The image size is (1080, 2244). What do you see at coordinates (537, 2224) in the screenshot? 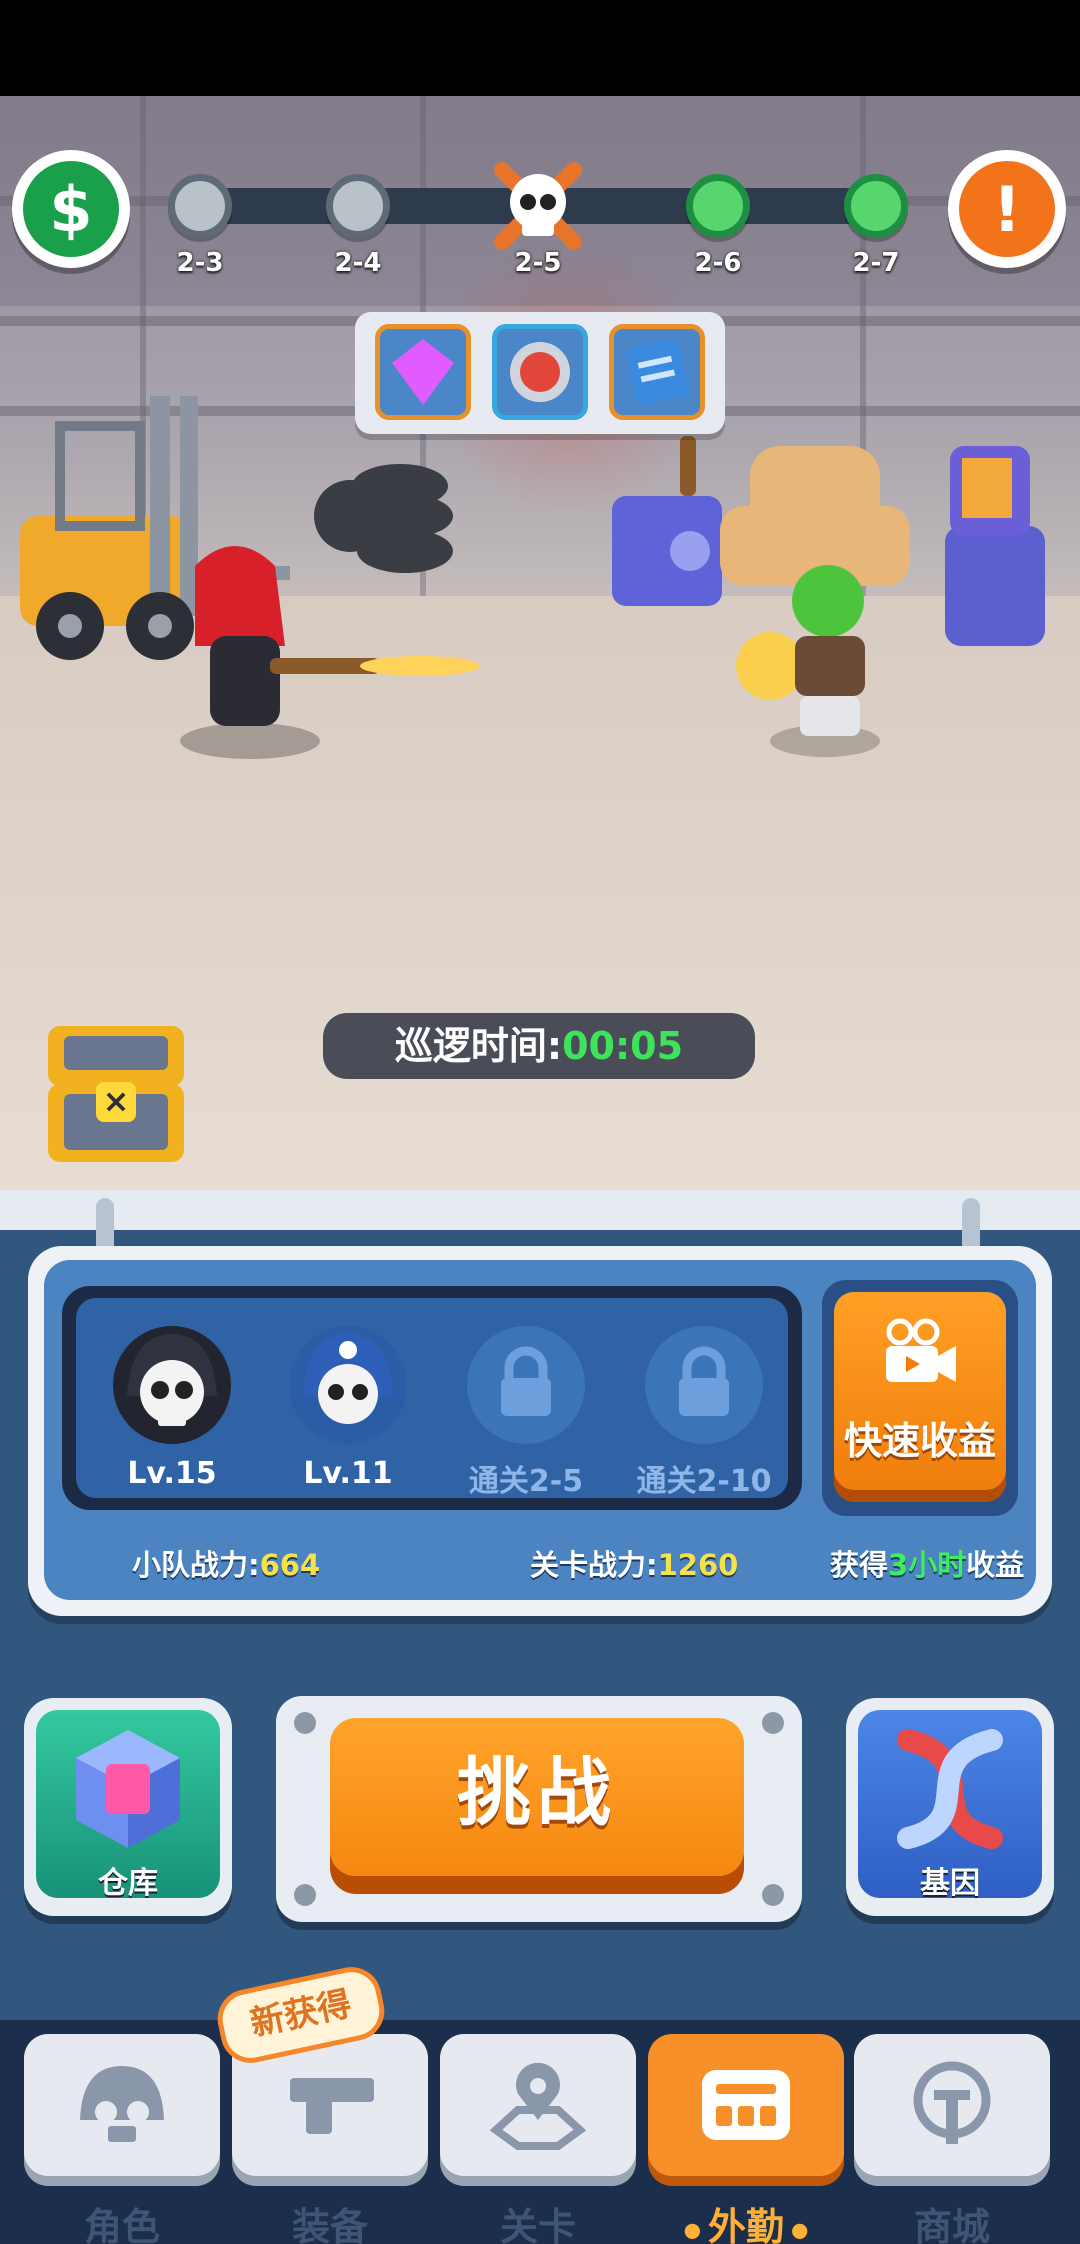
I see `nav-tab-label: 关卡` at bounding box center [537, 2224].